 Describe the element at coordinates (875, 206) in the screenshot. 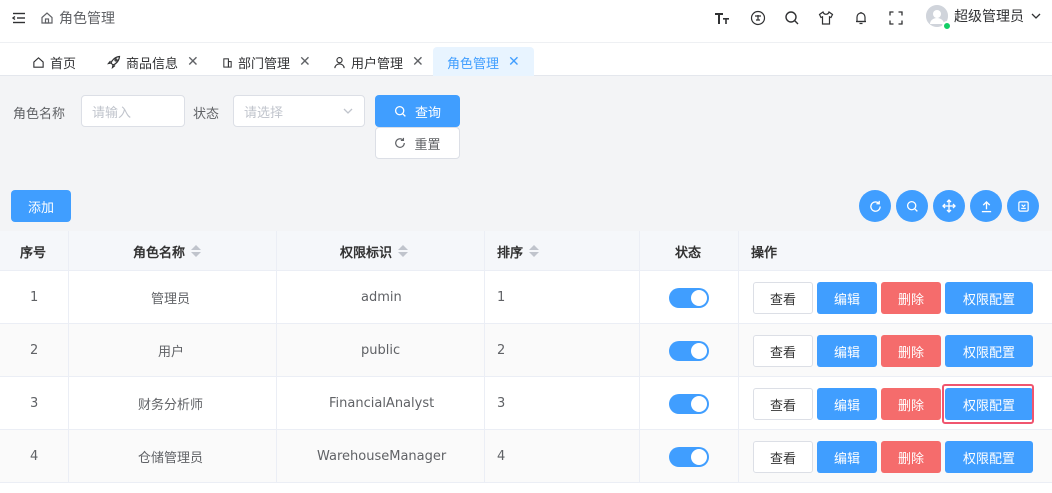

I see `refresh-button` at that location.